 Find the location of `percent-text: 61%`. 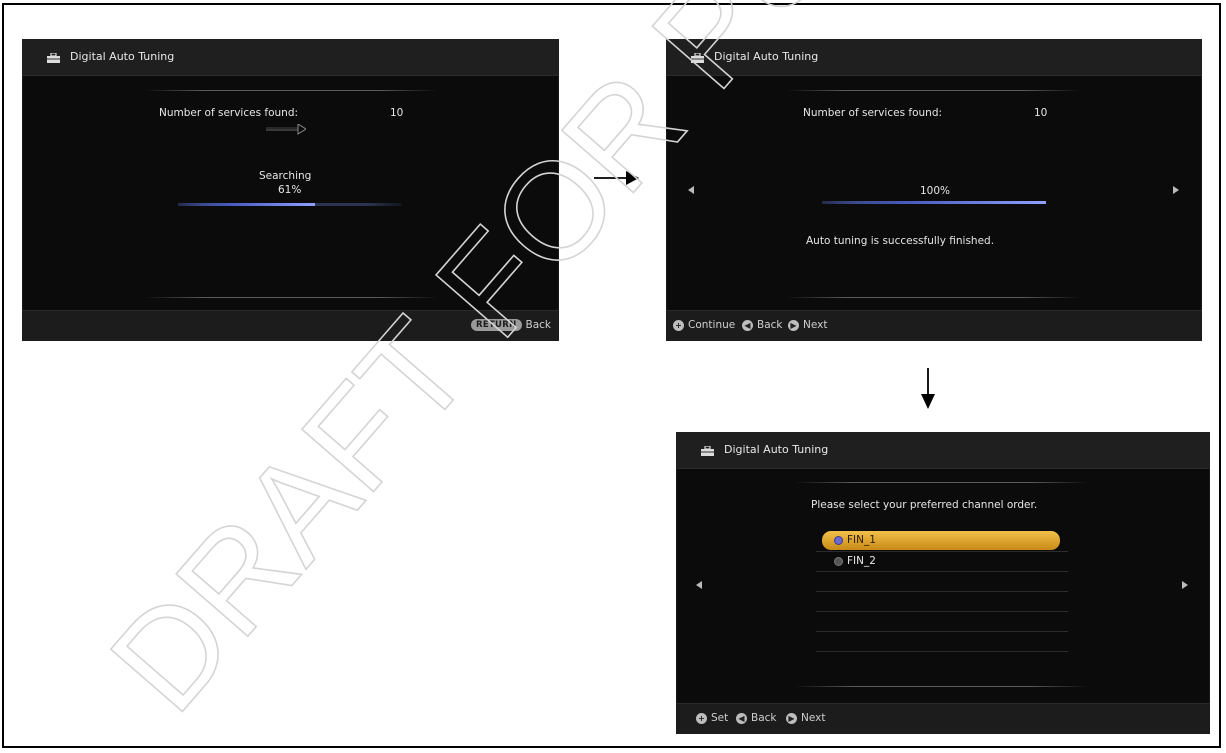

percent-text: 61% is located at coordinates (290, 190).